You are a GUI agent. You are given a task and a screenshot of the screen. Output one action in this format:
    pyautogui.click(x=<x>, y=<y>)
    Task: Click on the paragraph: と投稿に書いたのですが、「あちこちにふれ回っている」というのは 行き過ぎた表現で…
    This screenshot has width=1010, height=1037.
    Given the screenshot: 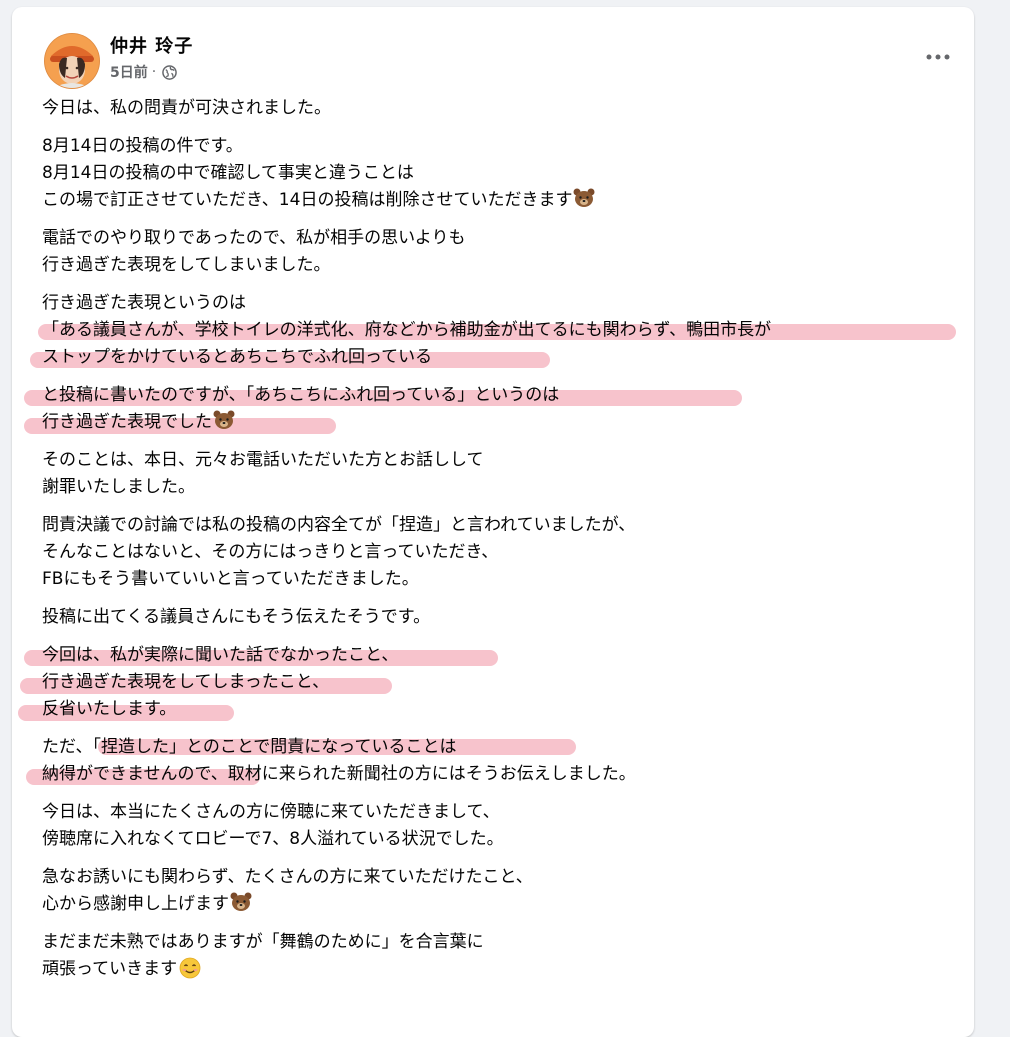 What is the action you would take?
    pyautogui.click(x=498, y=409)
    